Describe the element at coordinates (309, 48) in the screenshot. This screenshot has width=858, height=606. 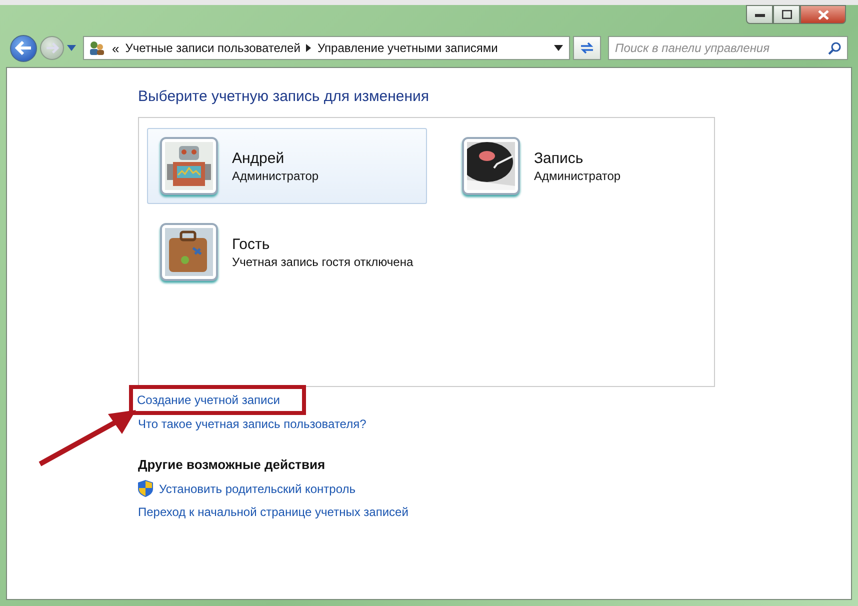
I see `chevron-right-icon` at that location.